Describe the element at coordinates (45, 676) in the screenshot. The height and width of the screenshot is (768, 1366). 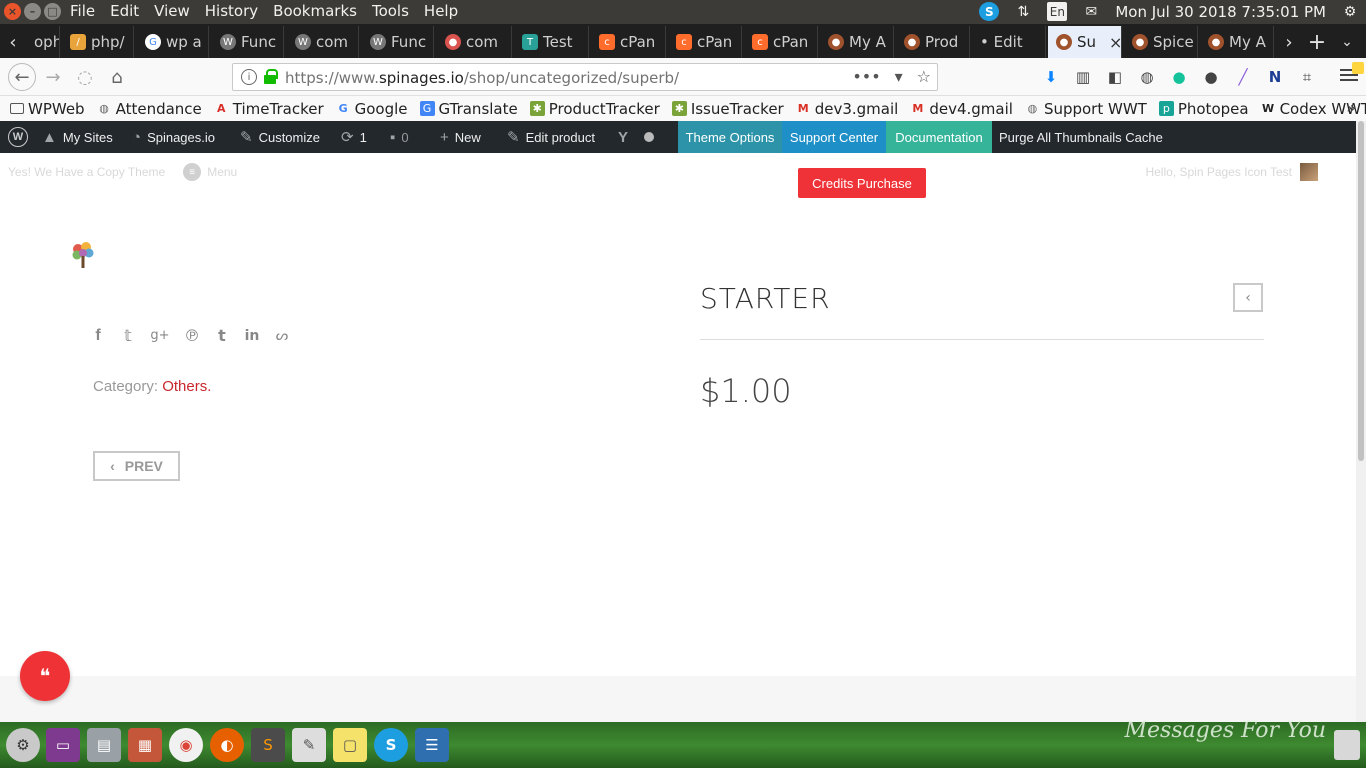
I see `chat-bubble-icon: ❝` at that location.